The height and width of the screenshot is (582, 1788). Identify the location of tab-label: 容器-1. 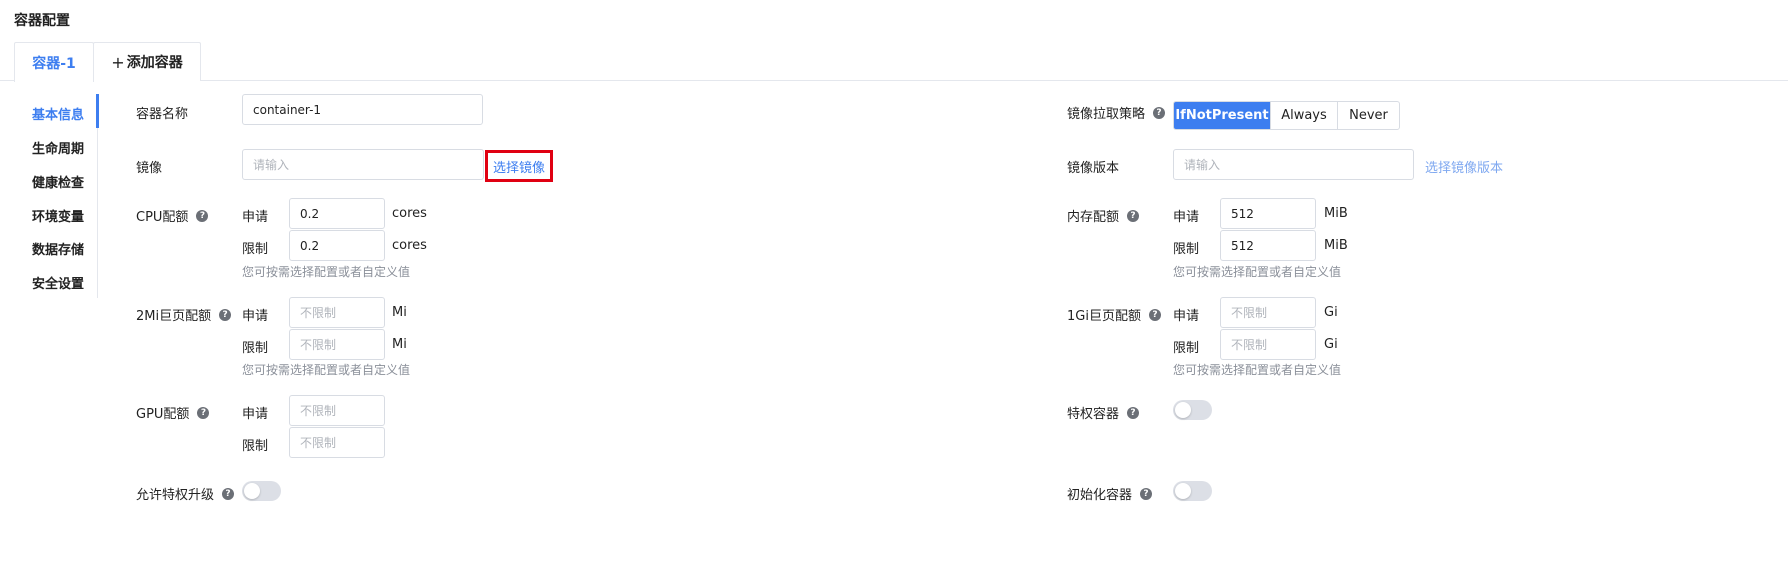
(54, 63).